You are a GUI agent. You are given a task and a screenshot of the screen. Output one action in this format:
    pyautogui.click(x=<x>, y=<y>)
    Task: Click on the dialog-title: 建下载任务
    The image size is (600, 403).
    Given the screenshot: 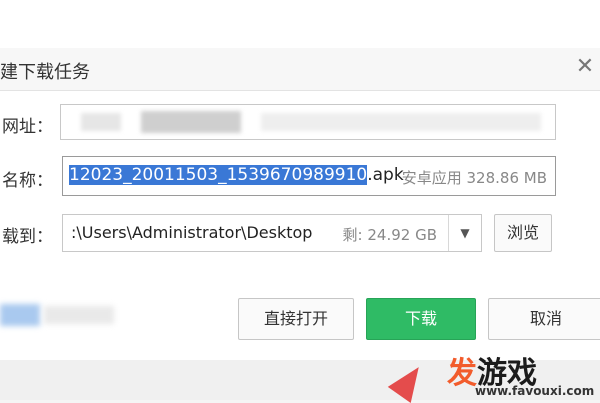 What is the action you would take?
    pyautogui.click(x=45, y=72)
    